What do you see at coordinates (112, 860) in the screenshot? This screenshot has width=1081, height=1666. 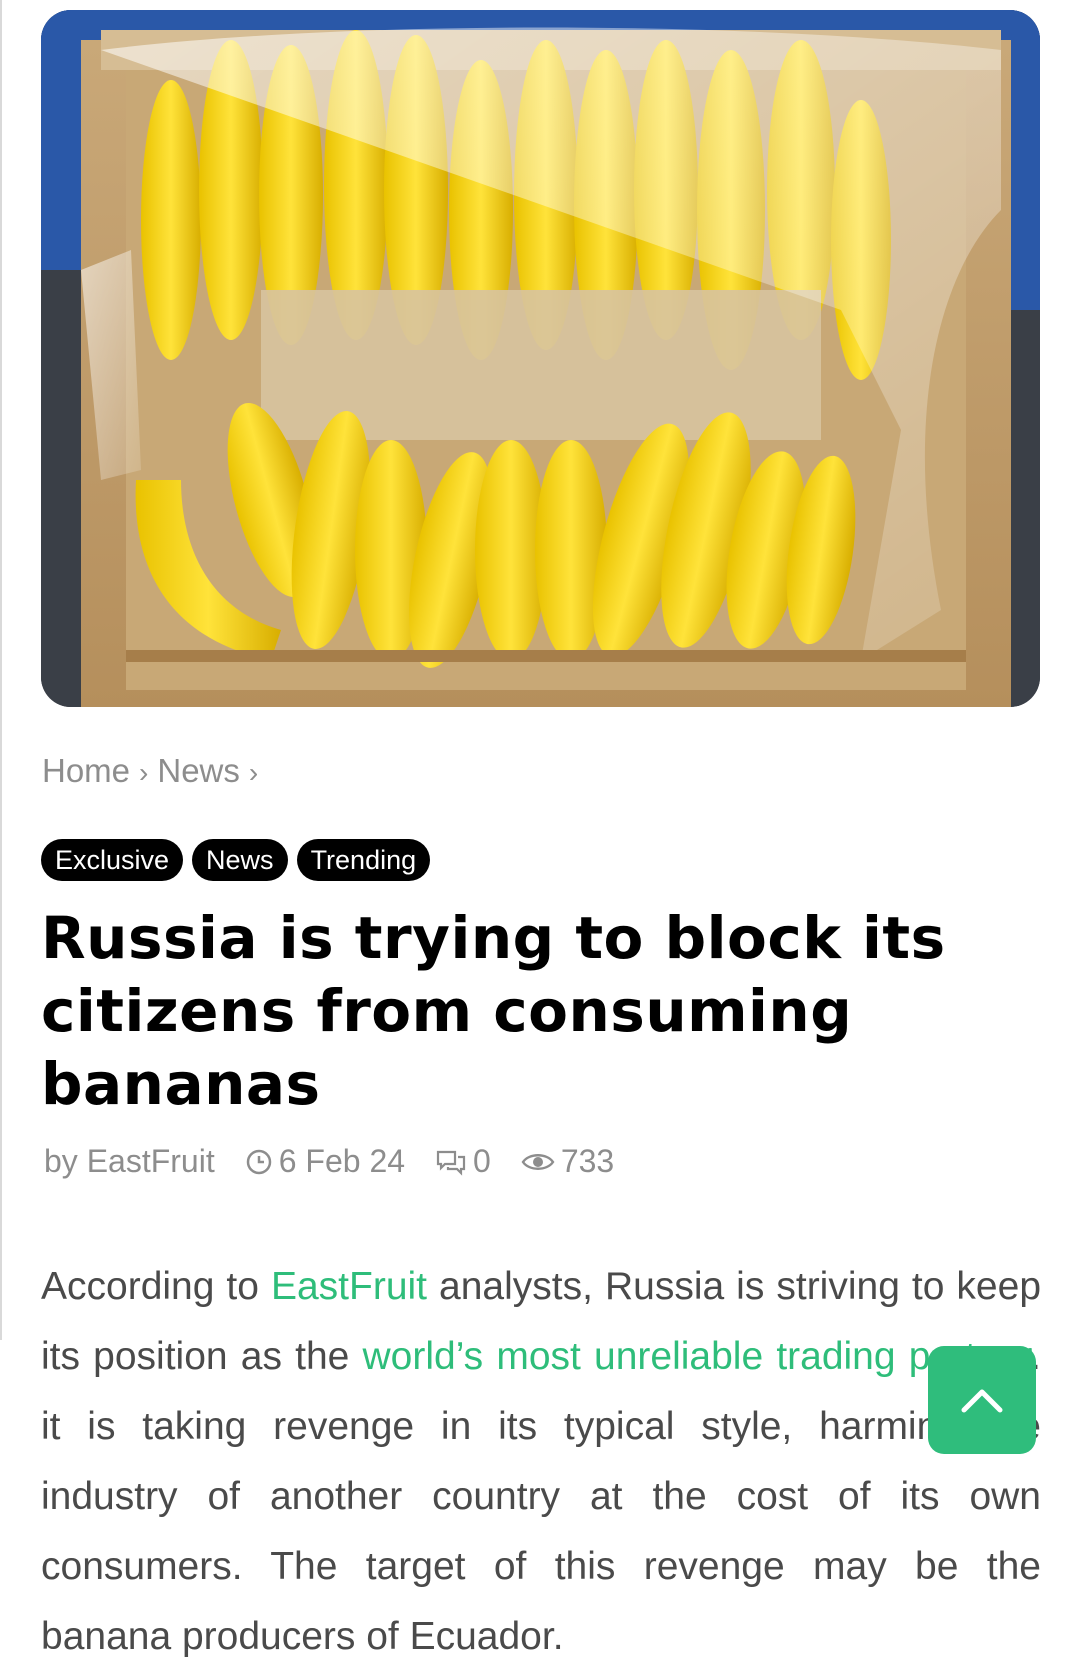 I see `tag-exclusive: Exclusive` at bounding box center [112, 860].